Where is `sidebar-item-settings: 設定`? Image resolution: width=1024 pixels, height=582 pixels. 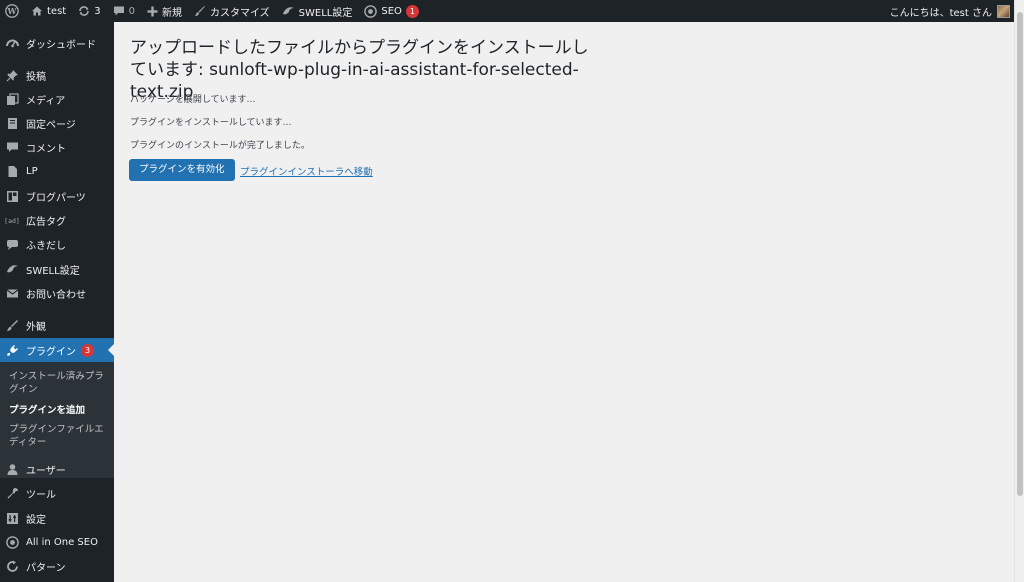 sidebar-item-settings: 設定 is located at coordinates (57, 518).